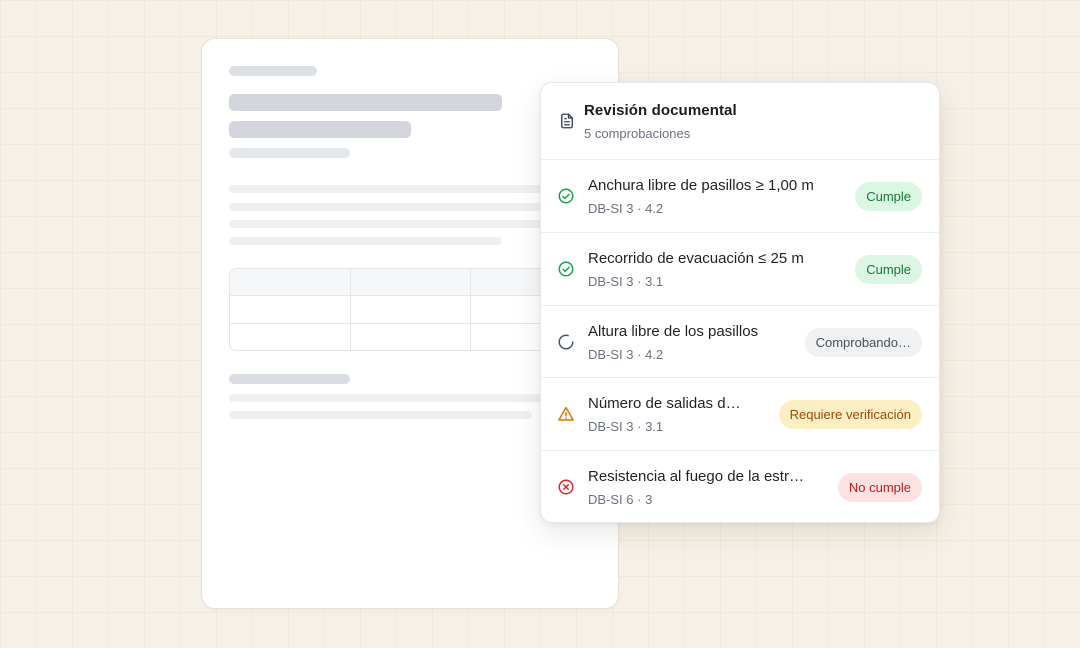 The image size is (1080, 648). What do you see at coordinates (696, 258) in the screenshot?
I see `check-title: Recorrido de evacuación ≤ 25 m` at bounding box center [696, 258].